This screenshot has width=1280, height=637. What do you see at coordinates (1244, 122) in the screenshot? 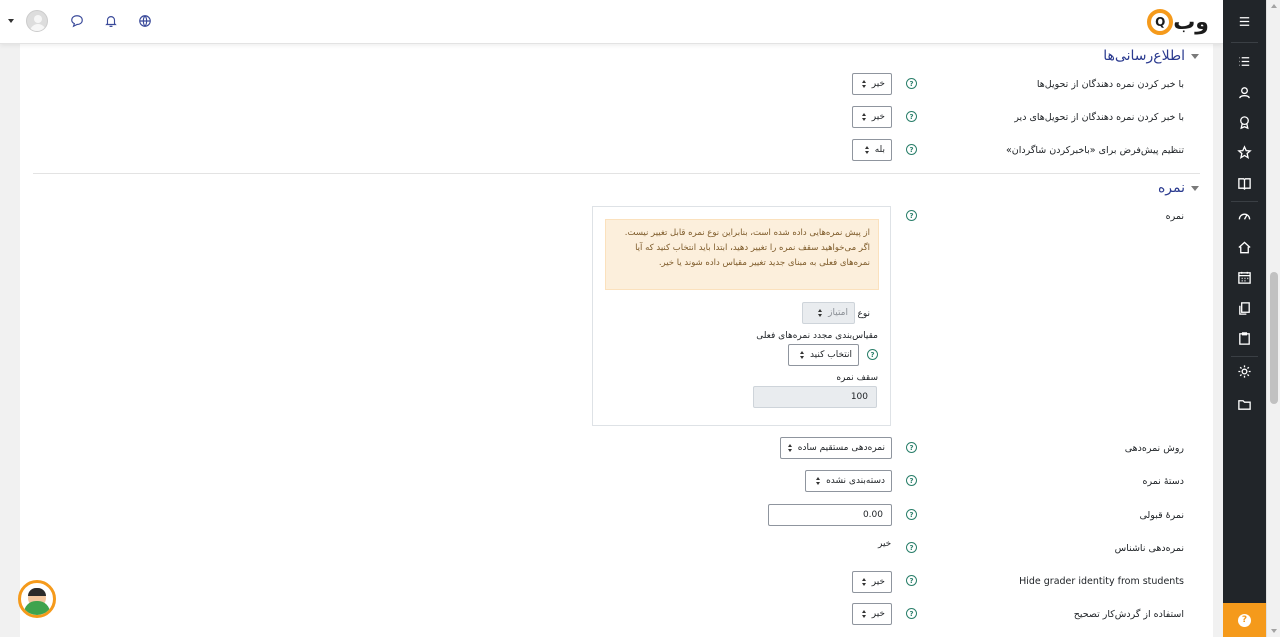
I see `badges-icon` at bounding box center [1244, 122].